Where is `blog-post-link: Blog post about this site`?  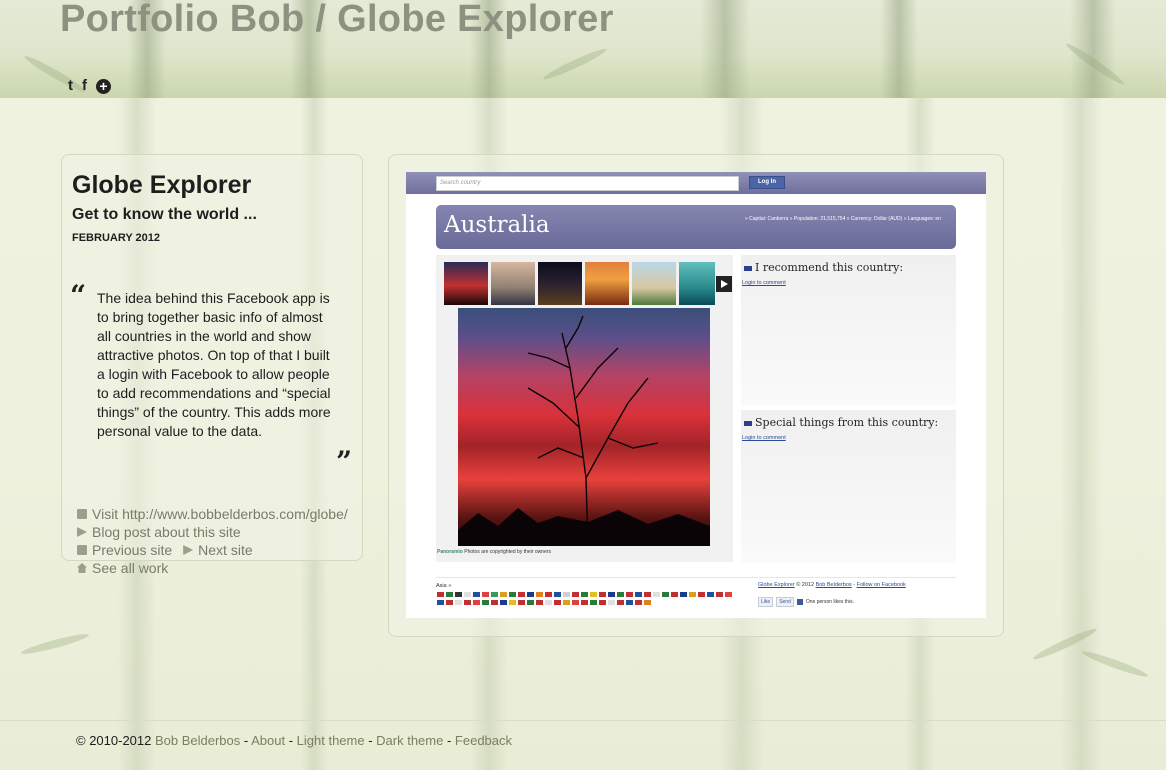
blog-post-link: Blog post about this site is located at coordinates (166, 532).